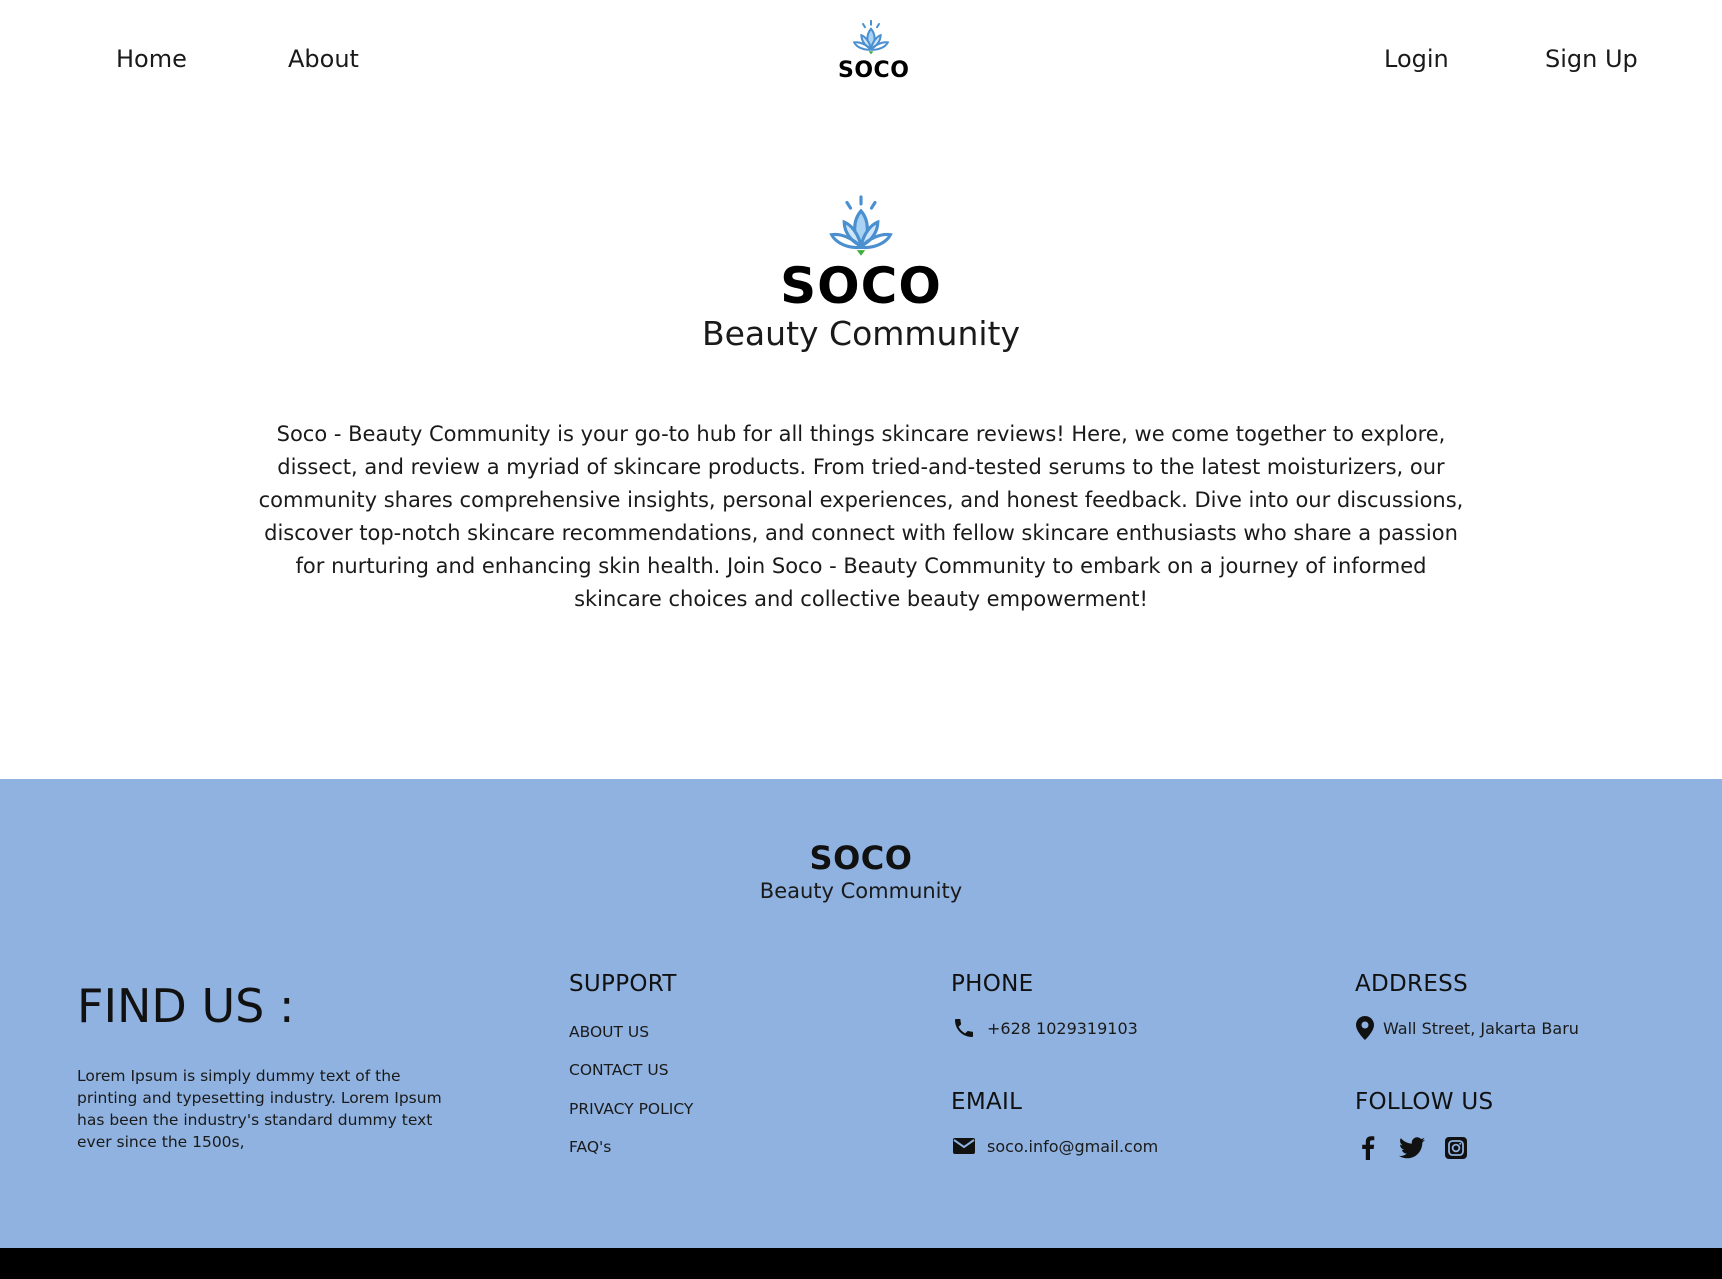 The width and height of the screenshot is (1722, 1279). I want to click on facebook-icon, so click(1368, 1148).